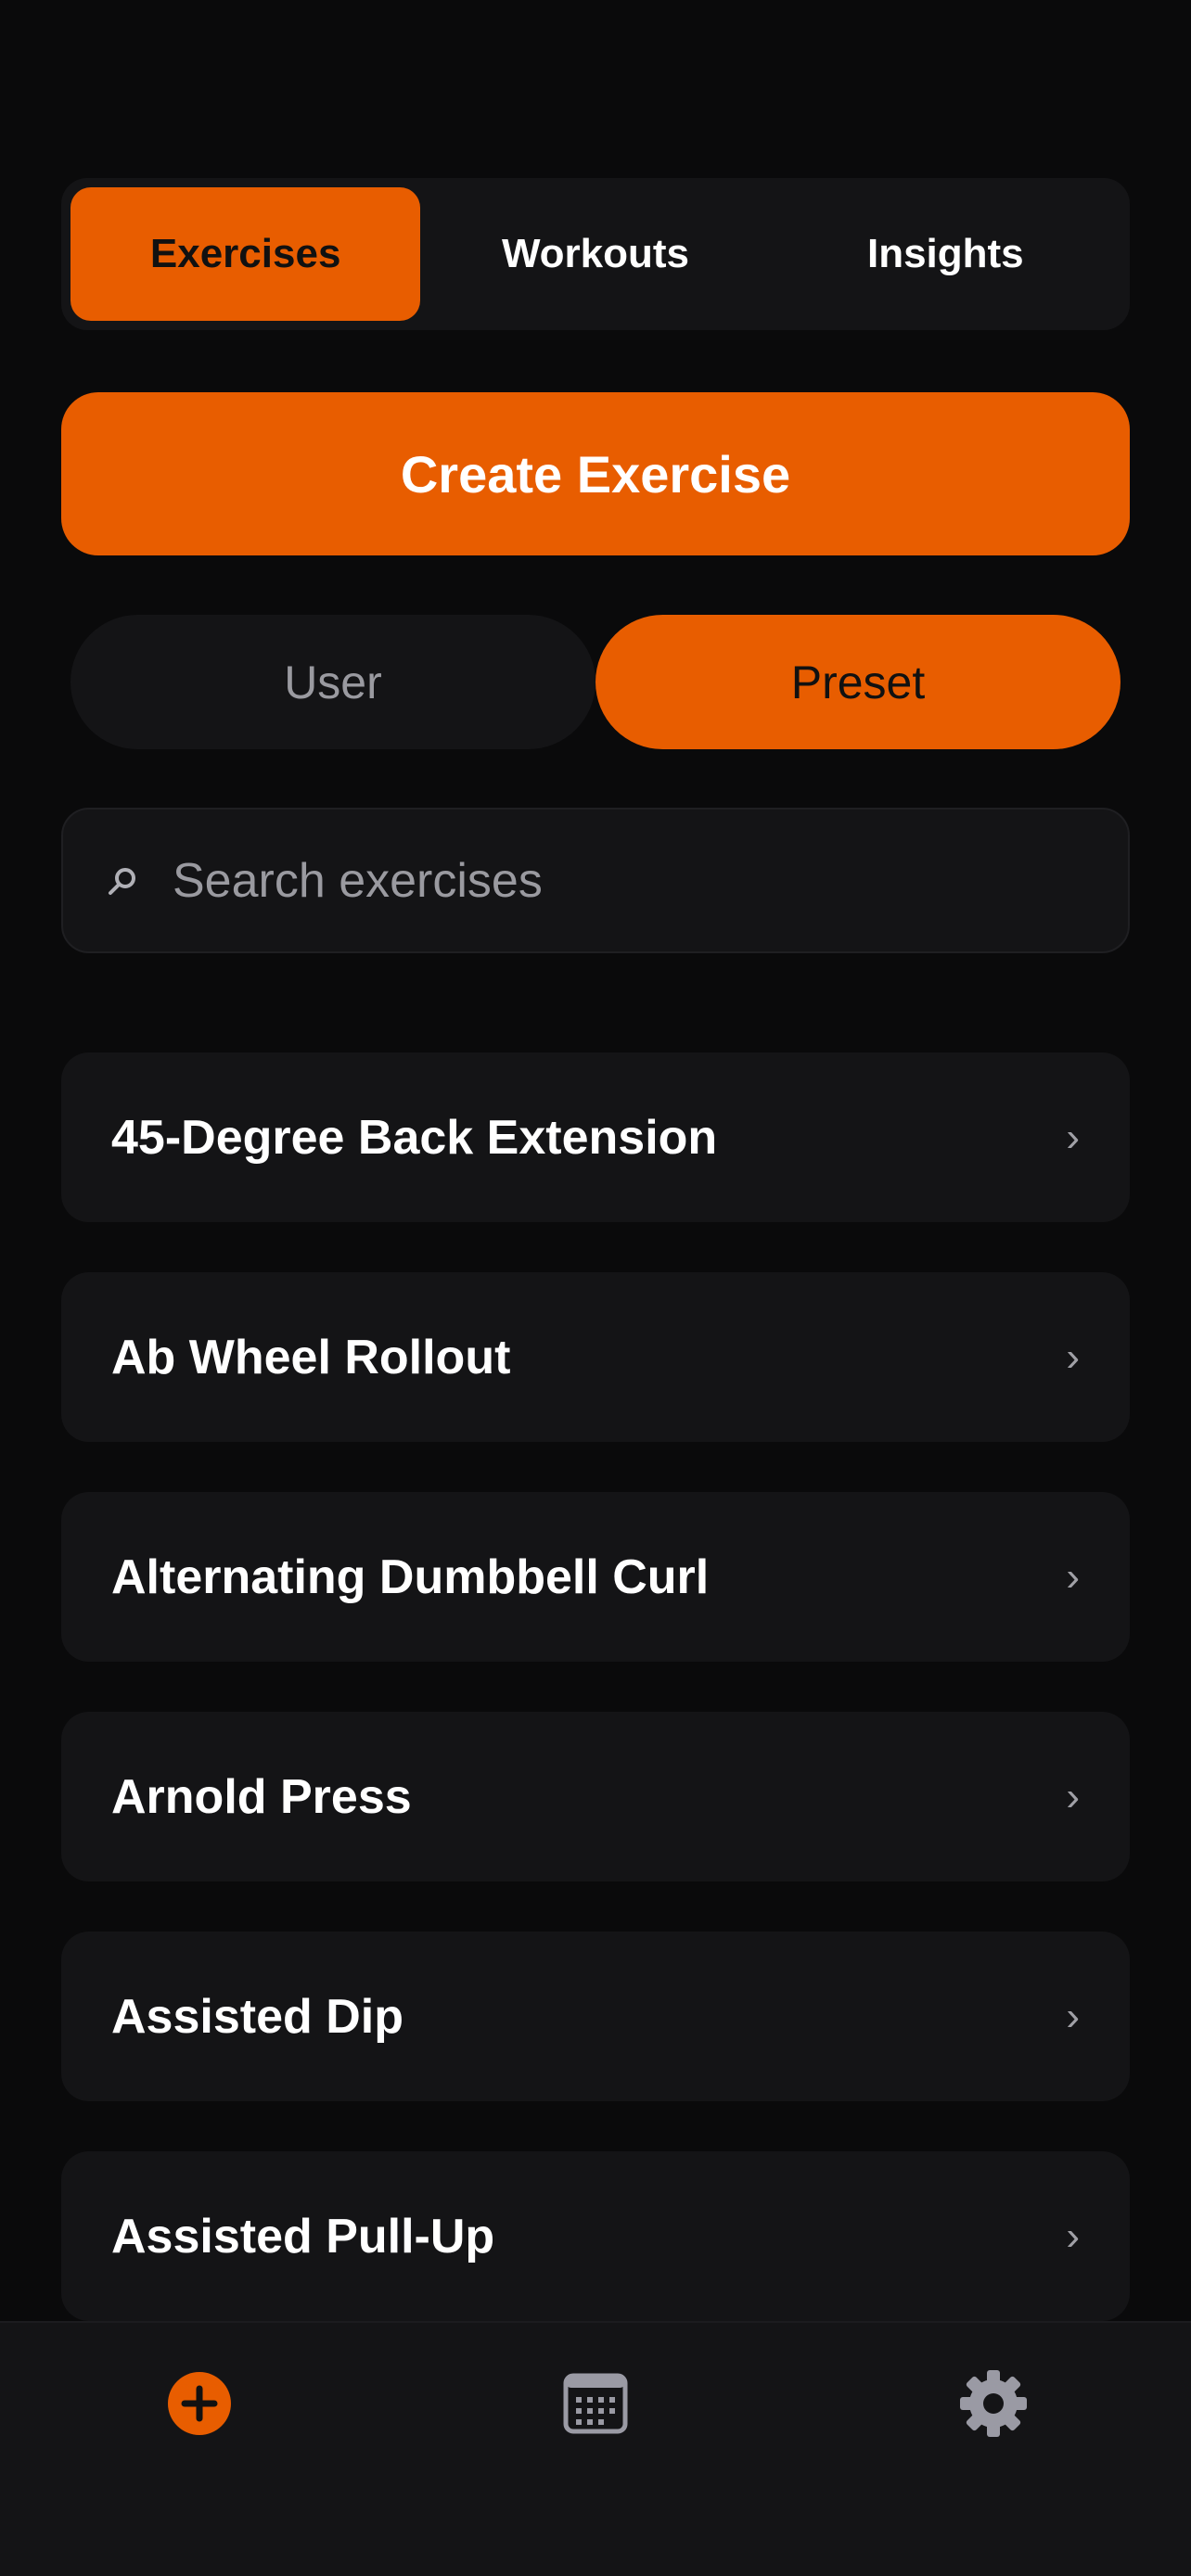  I want to click on create-exercise-button: Create Exercise, so click(595, 473).